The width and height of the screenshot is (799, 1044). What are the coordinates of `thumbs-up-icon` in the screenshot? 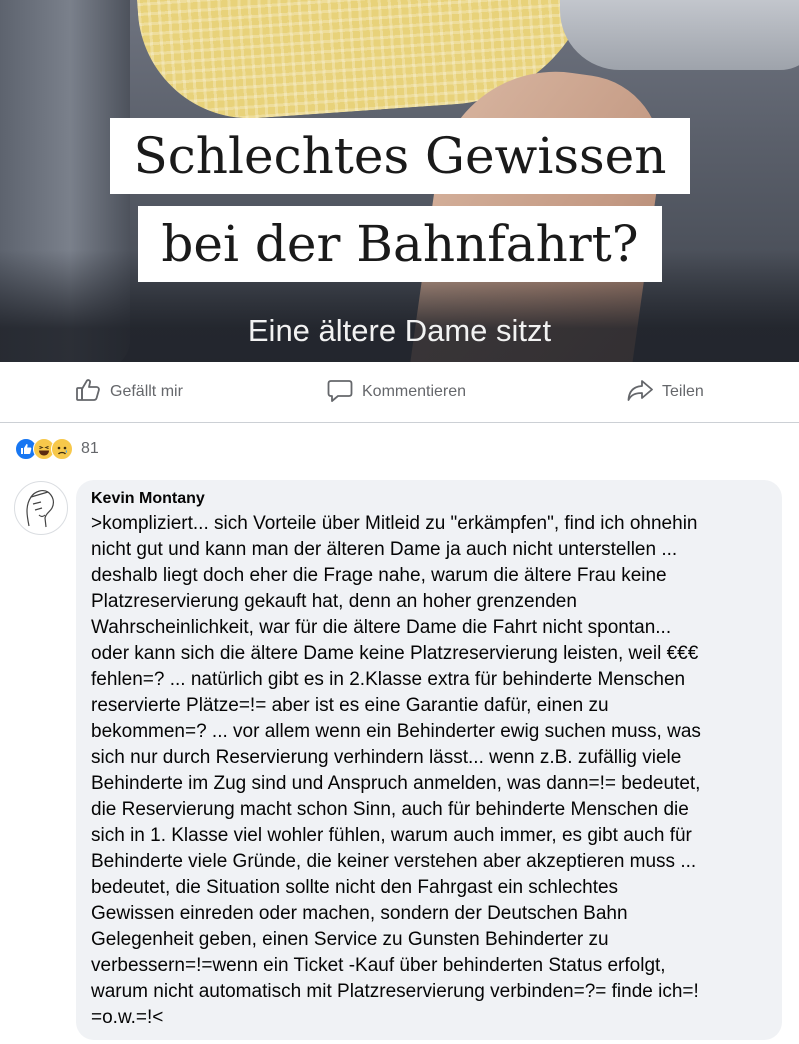 It's located at (88, 392).